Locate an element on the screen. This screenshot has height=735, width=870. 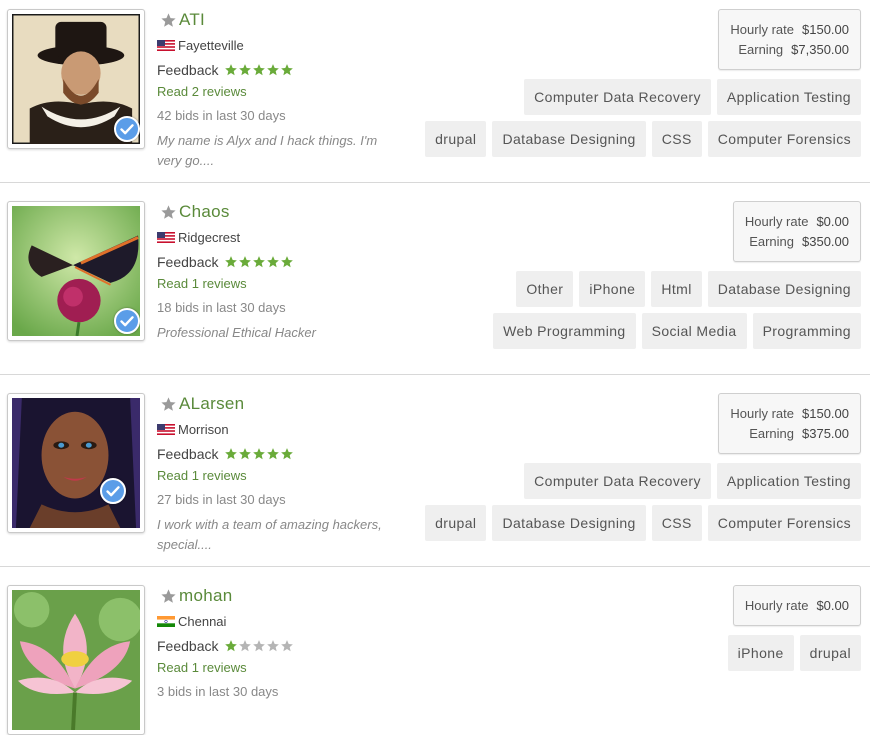
rate-box: Hourly rate $0.00 is located at coordinates (796, 605).